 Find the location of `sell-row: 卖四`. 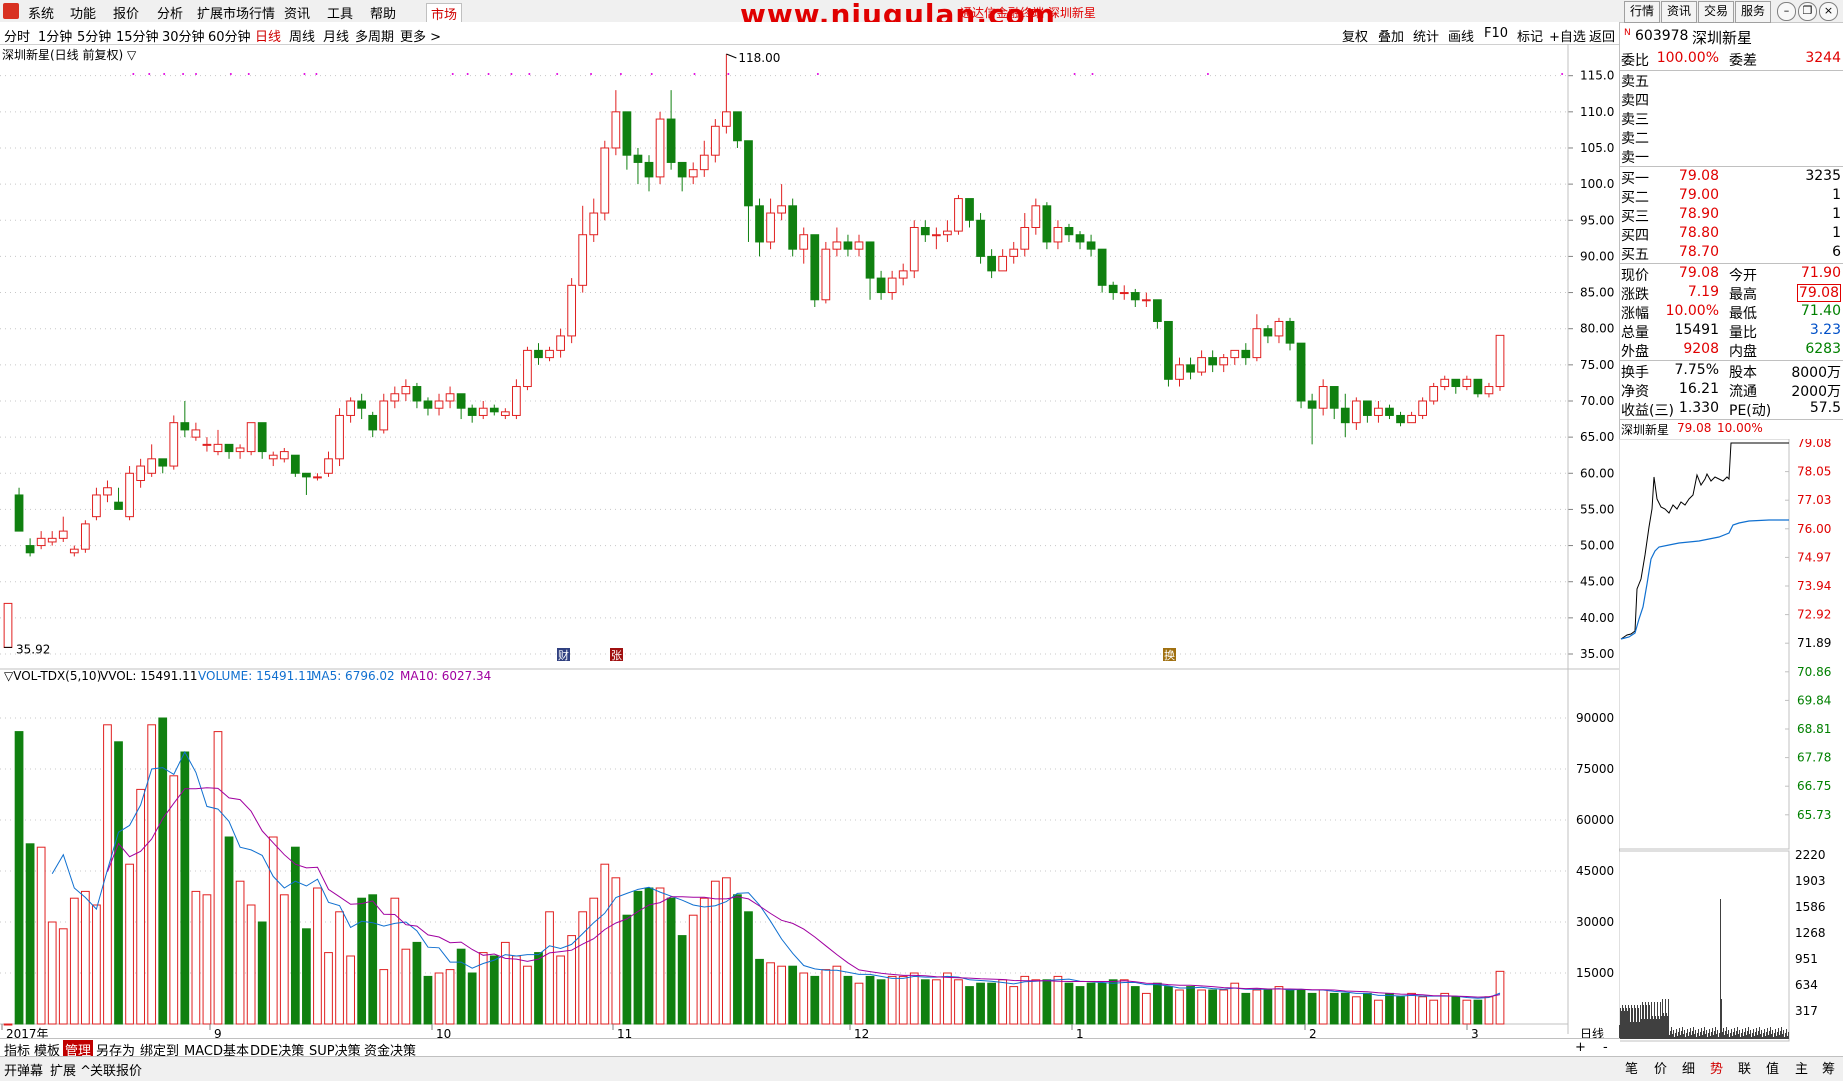

sell-row: 卖四 is located at coordinates (1731, 99).